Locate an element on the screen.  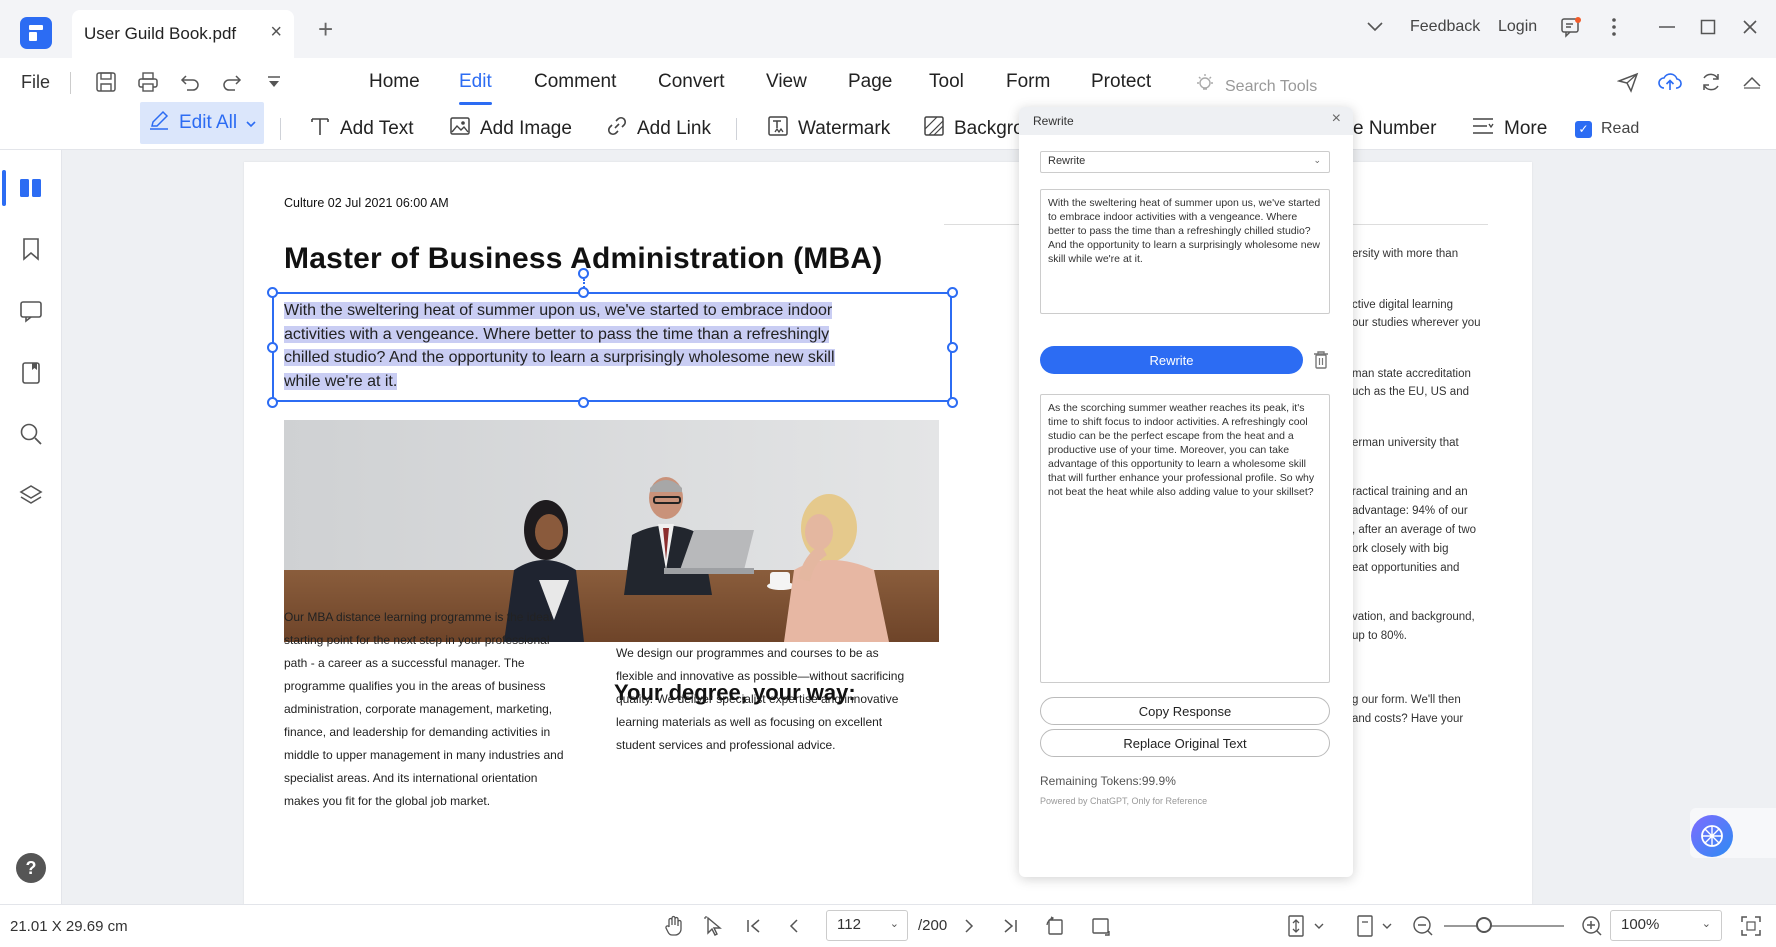
first-page-icon is located at coordinates (754, 926).